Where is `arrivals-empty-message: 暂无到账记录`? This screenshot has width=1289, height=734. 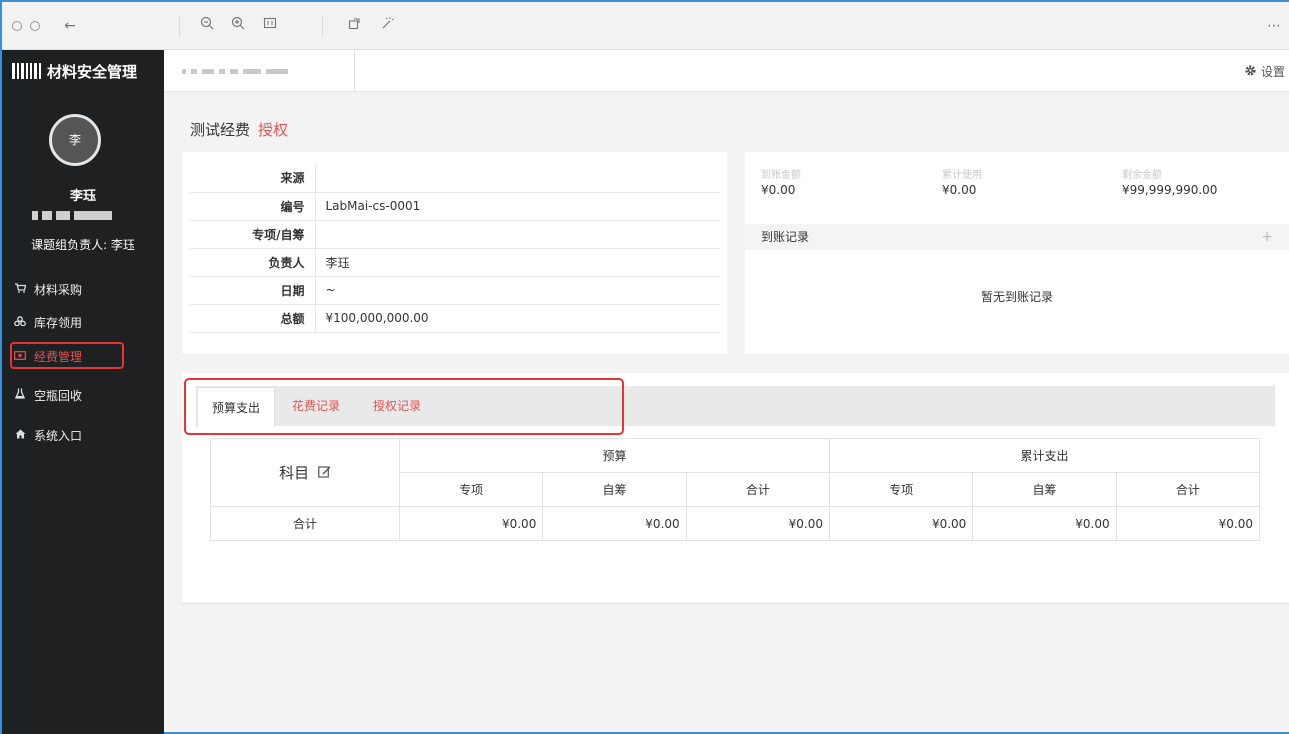
arrivals-empty-message: 暂无到账记录 is located at coordinates (1016, 297).